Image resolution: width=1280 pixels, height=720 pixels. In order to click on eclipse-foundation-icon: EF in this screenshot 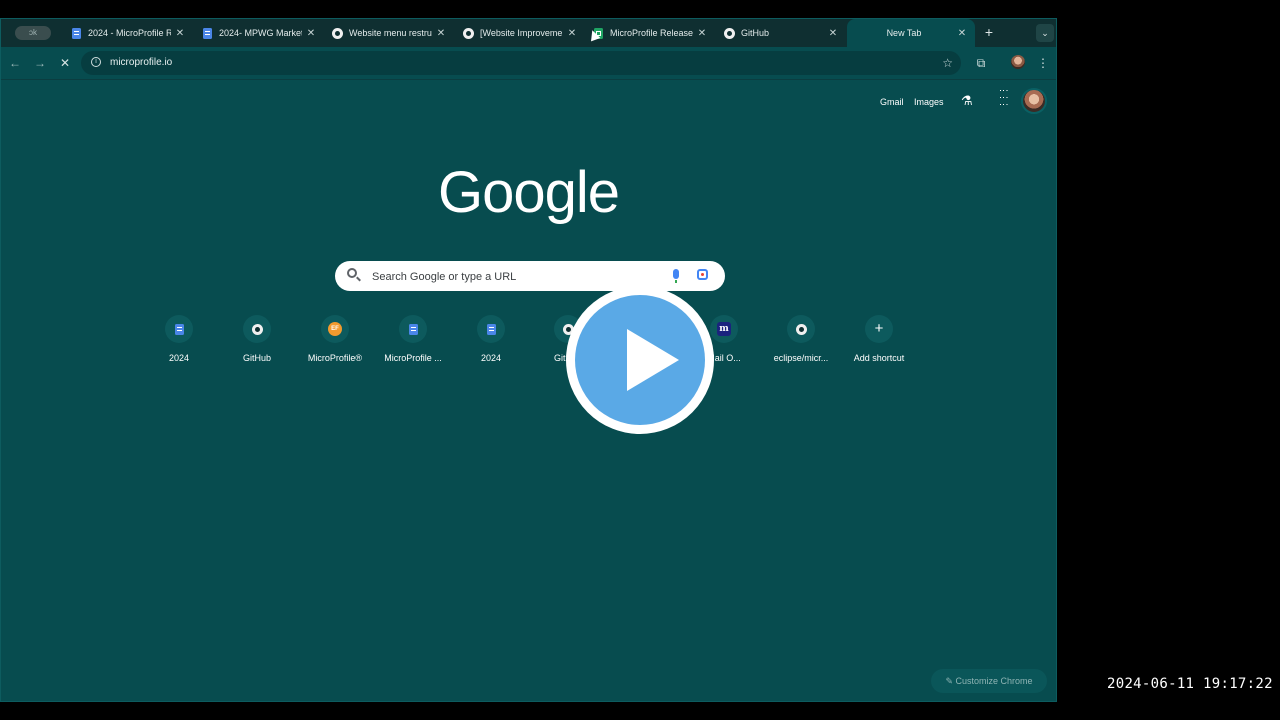, I will do `click(335, 329)`.